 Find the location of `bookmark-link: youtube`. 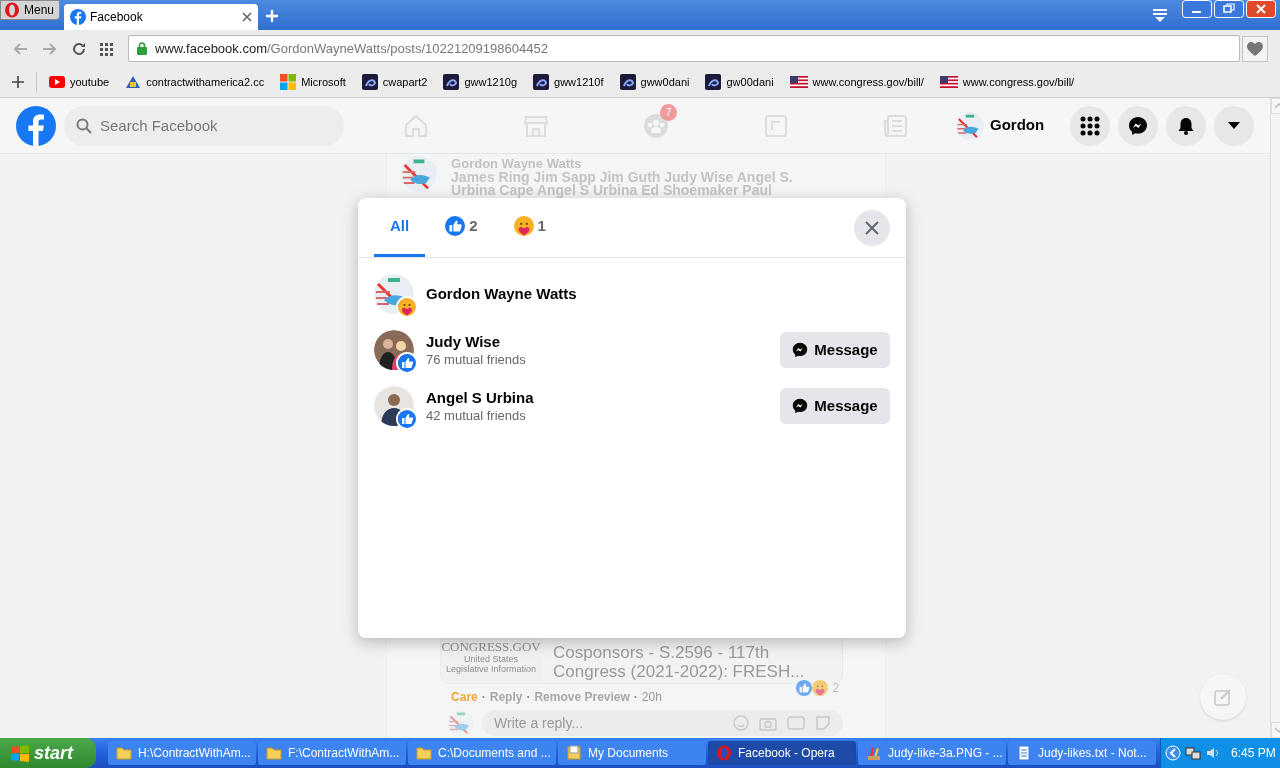

bookmark-link: youtube is located at coordinates (79, 82).